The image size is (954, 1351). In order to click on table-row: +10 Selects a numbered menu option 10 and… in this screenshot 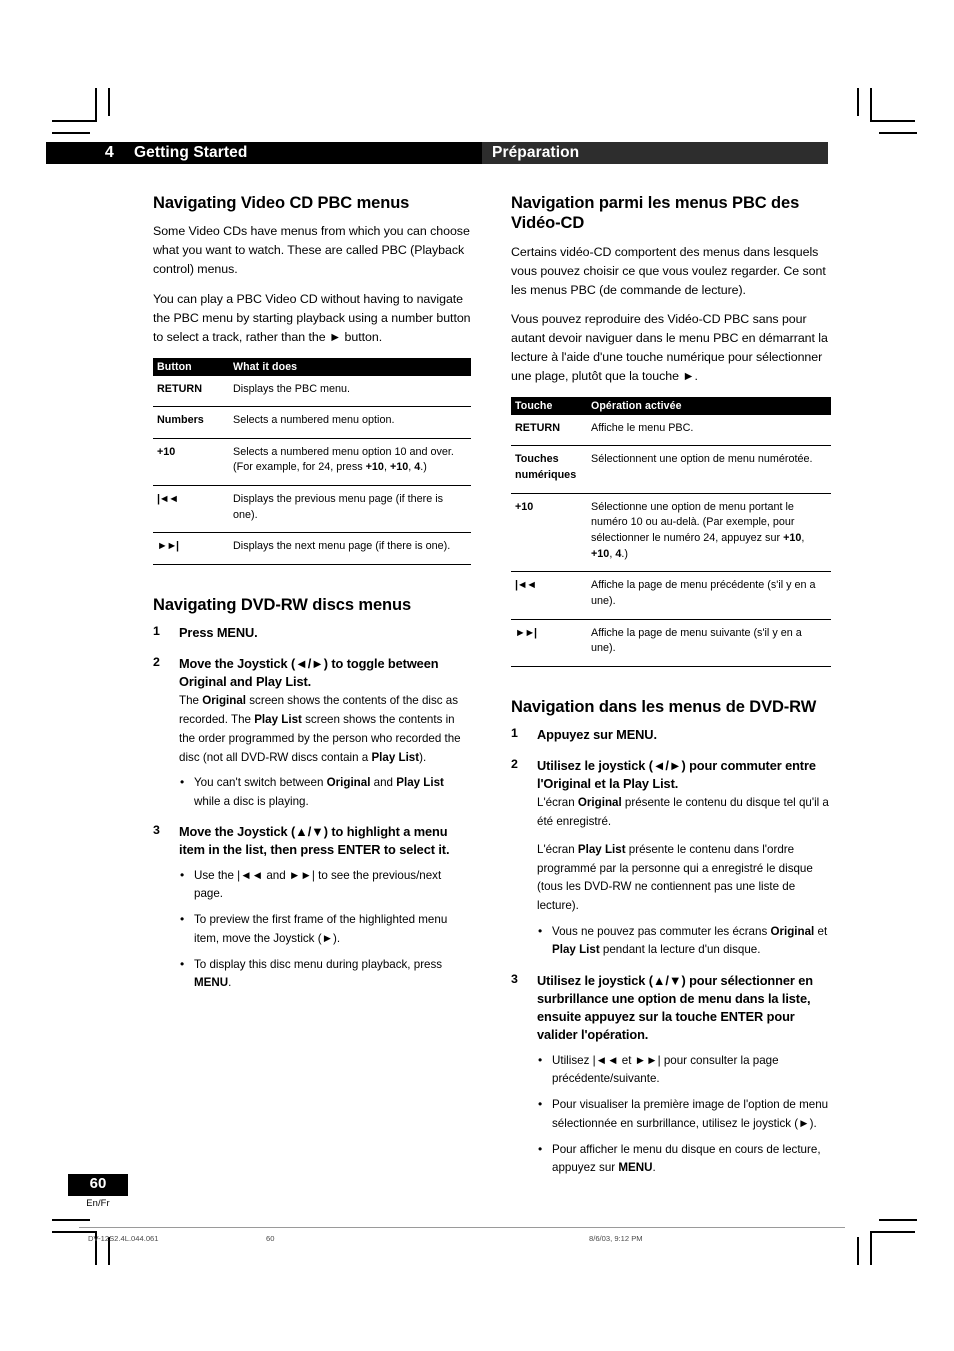, I will do `click(312, 462)`.